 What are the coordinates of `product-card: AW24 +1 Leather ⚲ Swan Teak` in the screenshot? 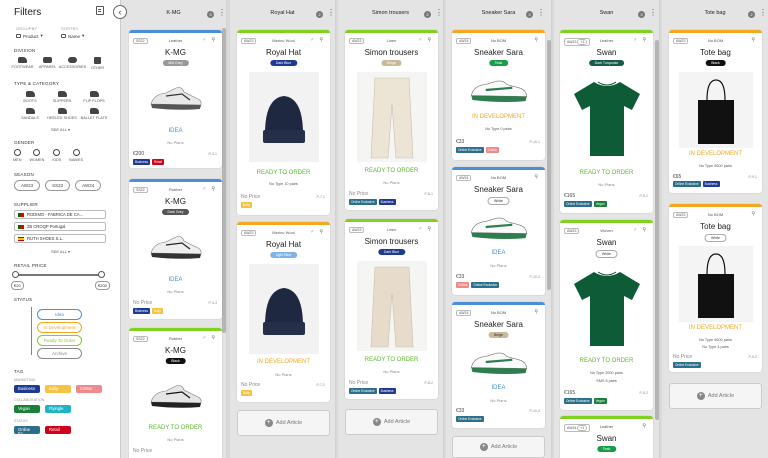 It's located at (606, 437).